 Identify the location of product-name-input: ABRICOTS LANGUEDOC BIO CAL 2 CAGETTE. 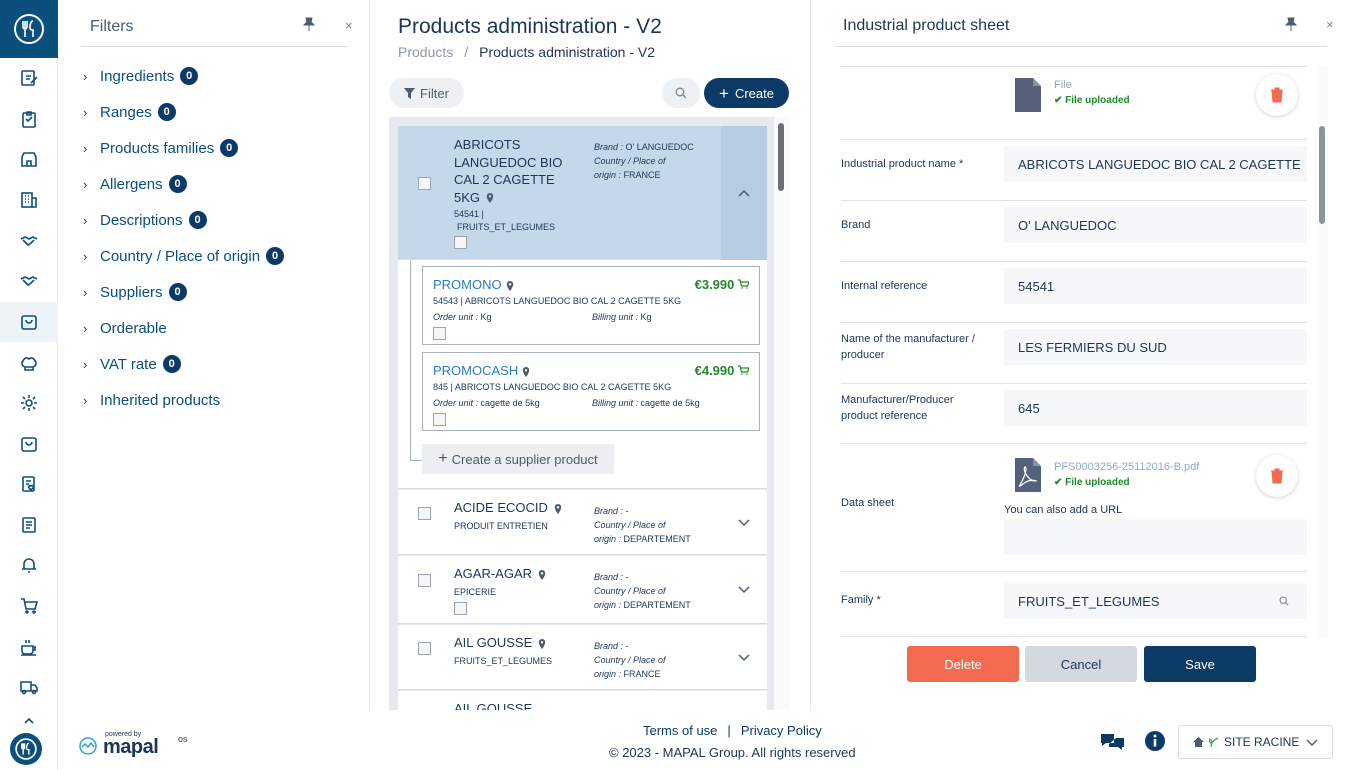
(1155, 164).